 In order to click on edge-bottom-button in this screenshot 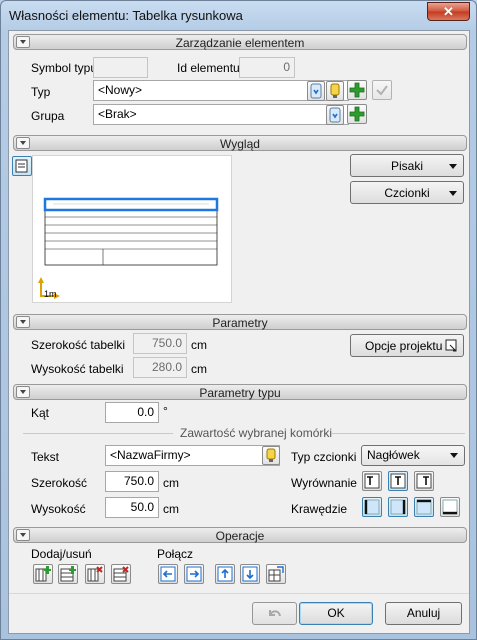, I will do `click(450, 507)`.